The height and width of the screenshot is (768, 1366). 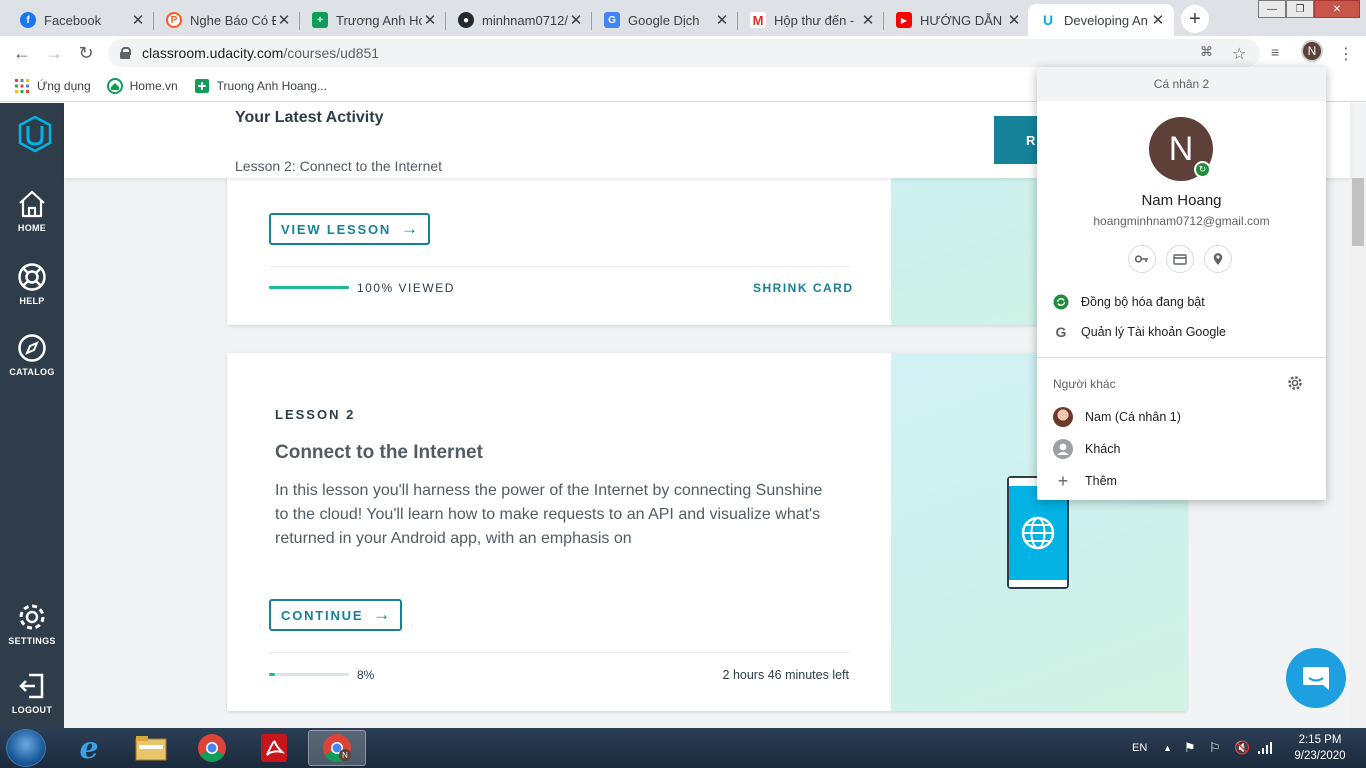 I want to click on gear-icon, so click(x=32, y=617).